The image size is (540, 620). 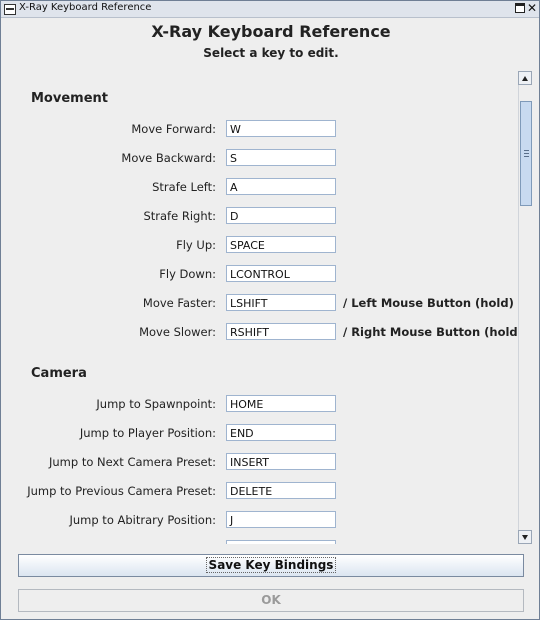 I want to click on scroll-track, so click(x=525, y=307).